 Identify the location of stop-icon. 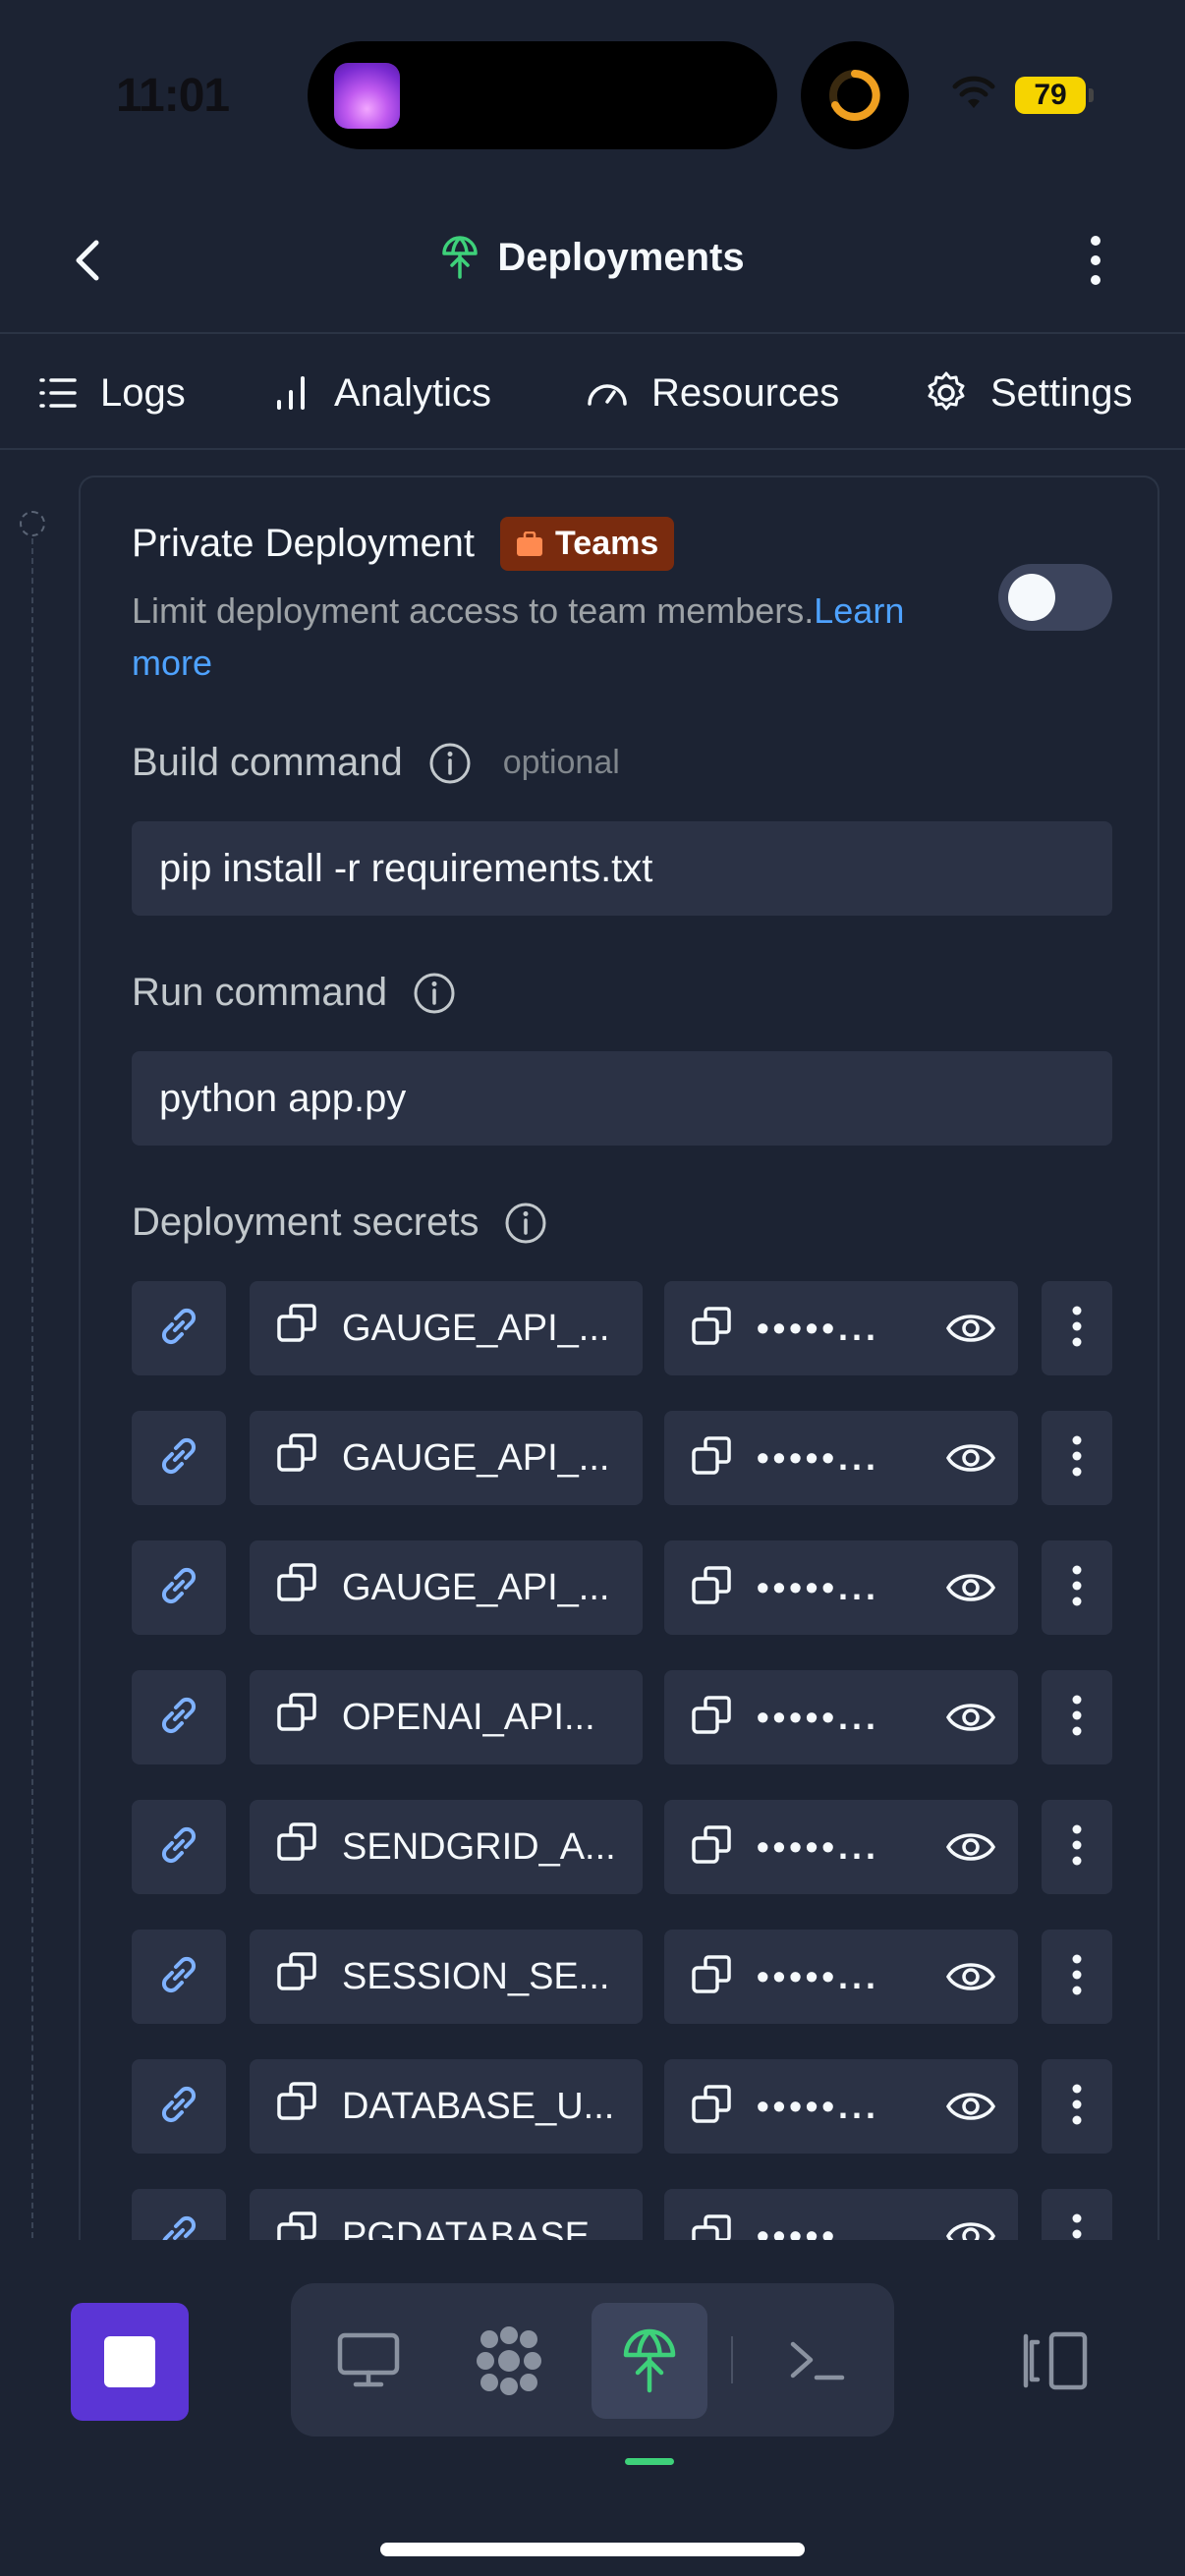
(130, 2361).